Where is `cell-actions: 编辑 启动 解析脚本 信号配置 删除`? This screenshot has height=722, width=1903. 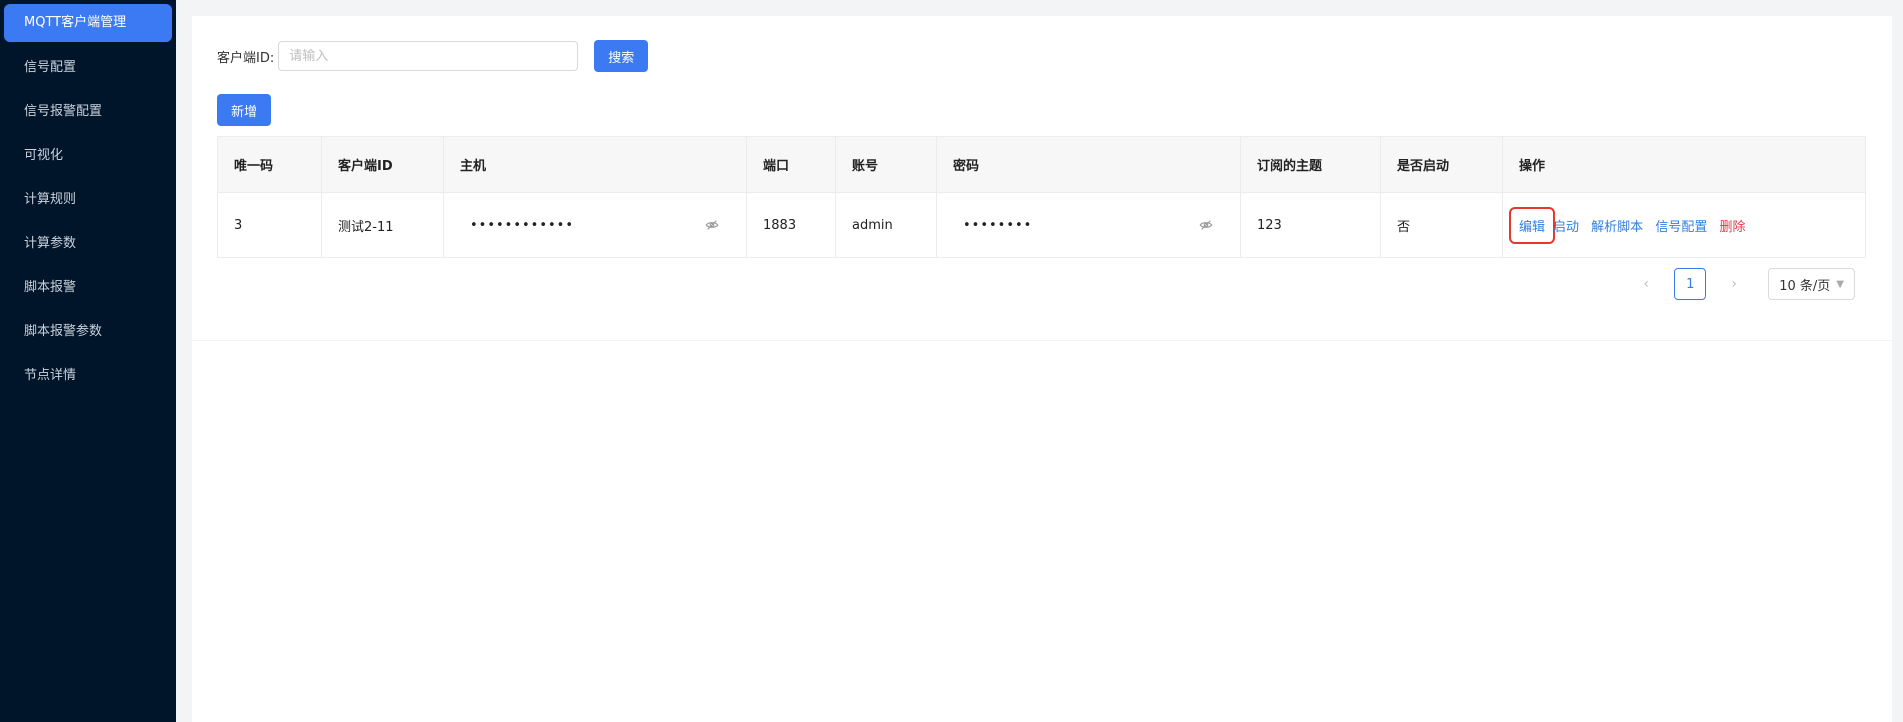
cell-actions: 编辑 启动 解析脚本 信号配置 删除 is located at coordinates (1684, 225).